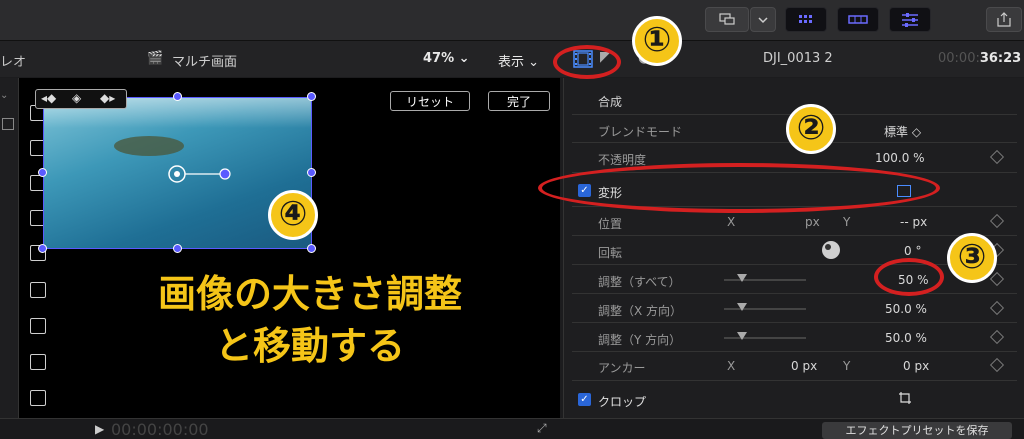  I want to click on sliders-icon, so click(910, 20).